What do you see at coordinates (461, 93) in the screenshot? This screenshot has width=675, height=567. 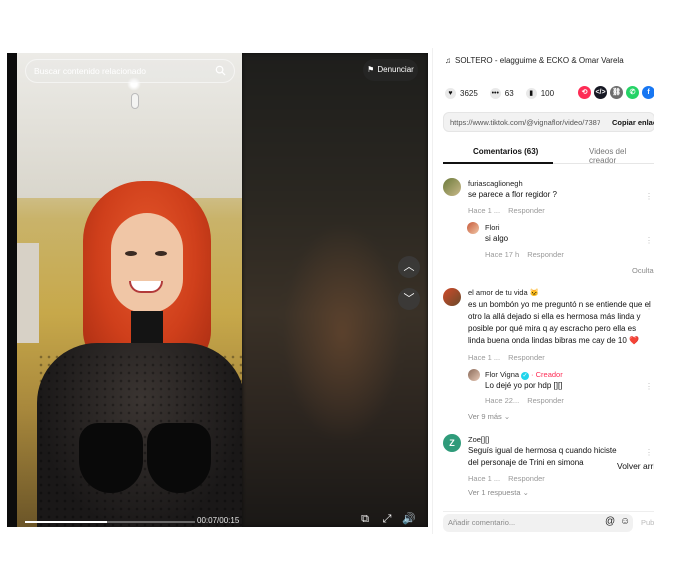 I see `like-stat: ♥ 3625` at bounding box center [461, 93].